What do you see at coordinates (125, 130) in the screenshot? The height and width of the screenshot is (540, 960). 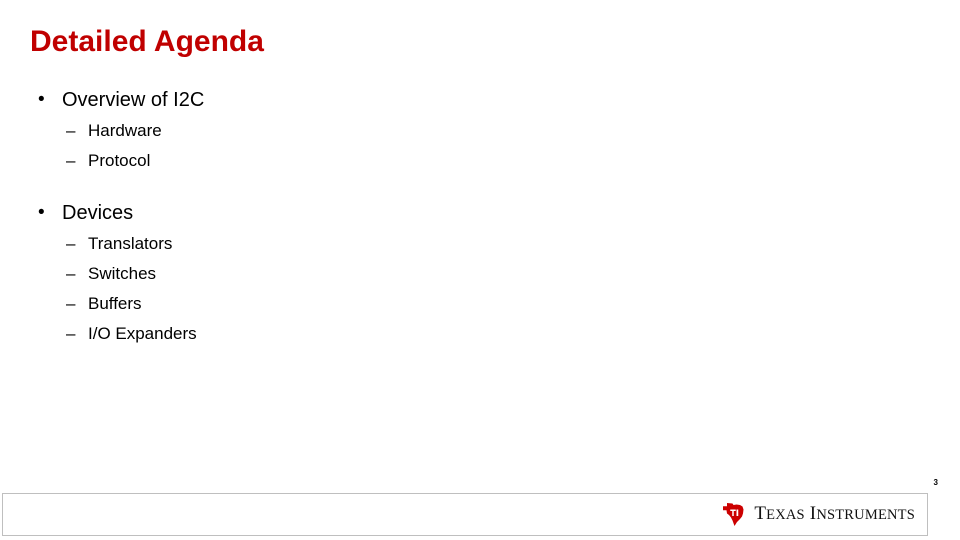 I see `list-item-label: Hardware` at bounding box center [125, 130].